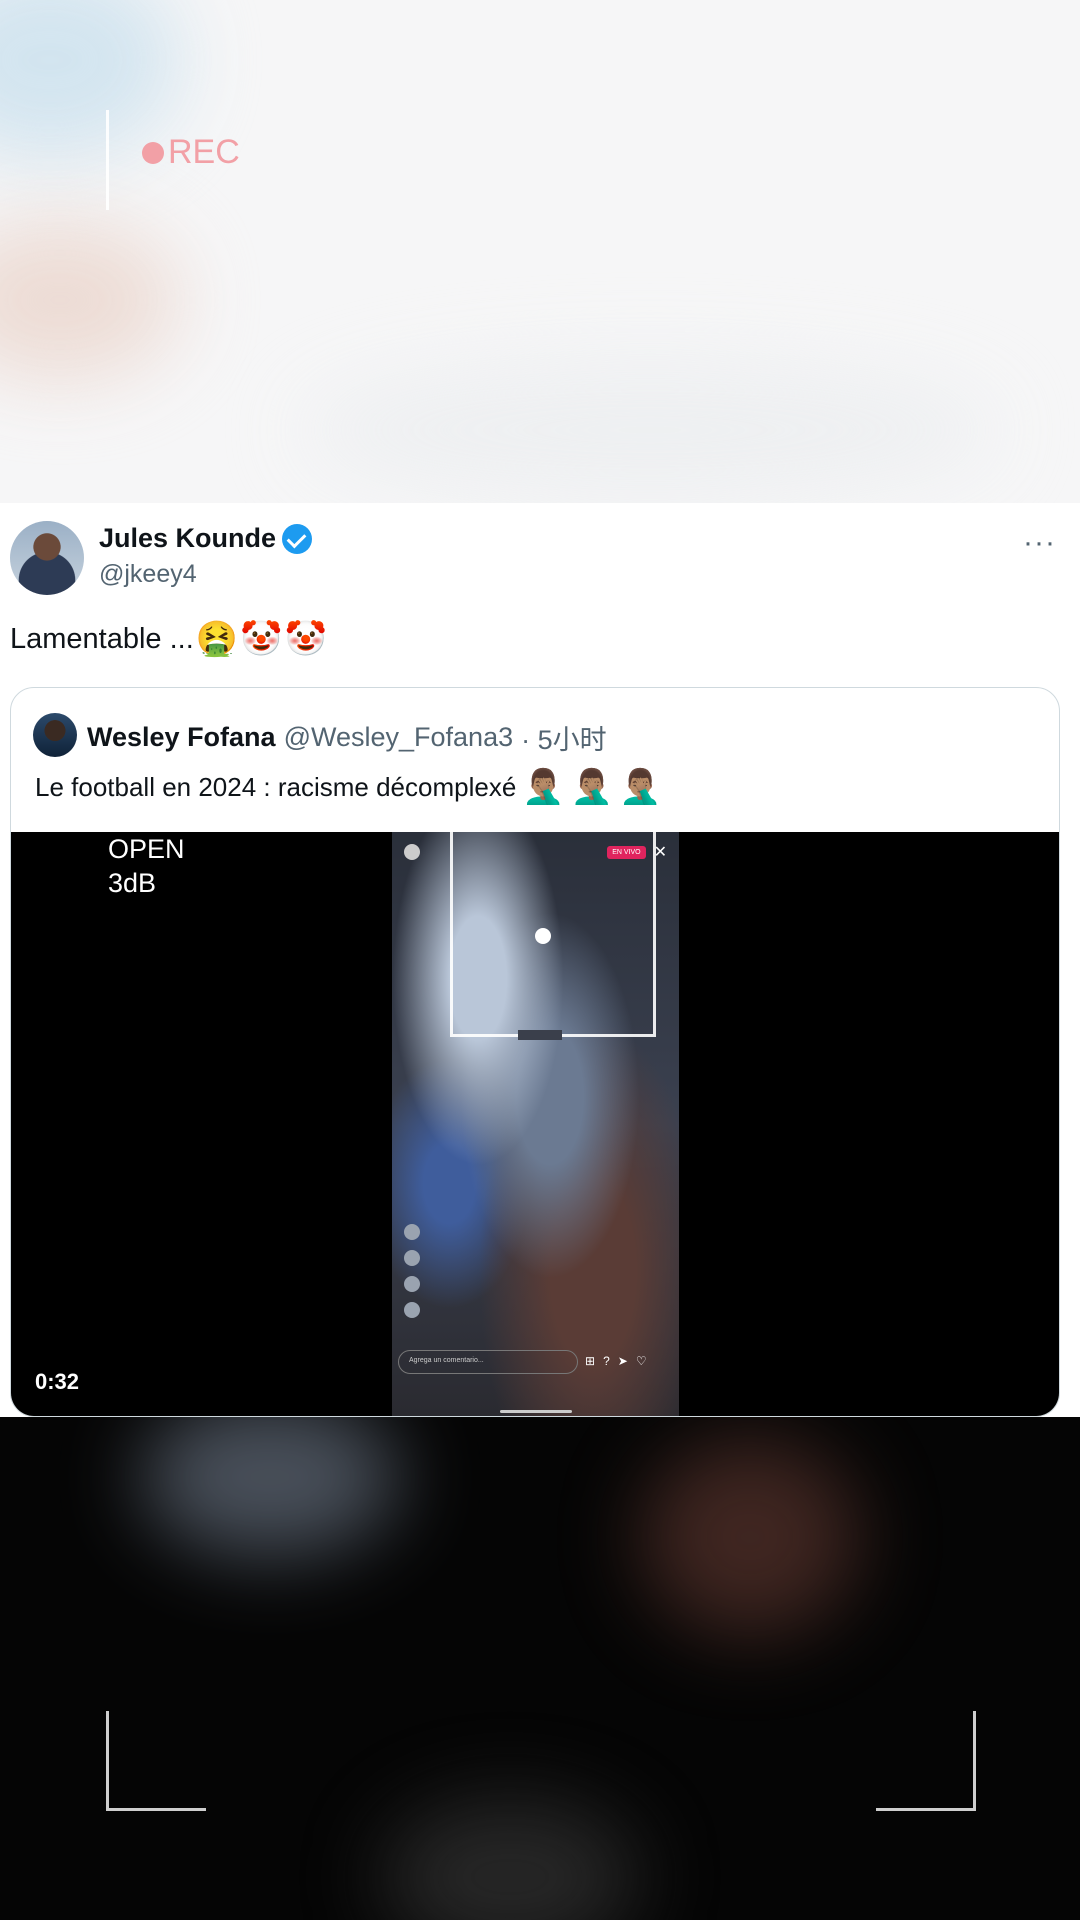  I want to click on viewfinder-focus-frame, so click(553, 934).